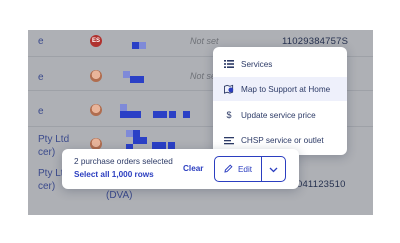 This screenshot has height=243, width=400. What do you see at coordinates (229, 115) in the screenshot?
I see `dollar-icon: $` at bounding box center [229, 115].